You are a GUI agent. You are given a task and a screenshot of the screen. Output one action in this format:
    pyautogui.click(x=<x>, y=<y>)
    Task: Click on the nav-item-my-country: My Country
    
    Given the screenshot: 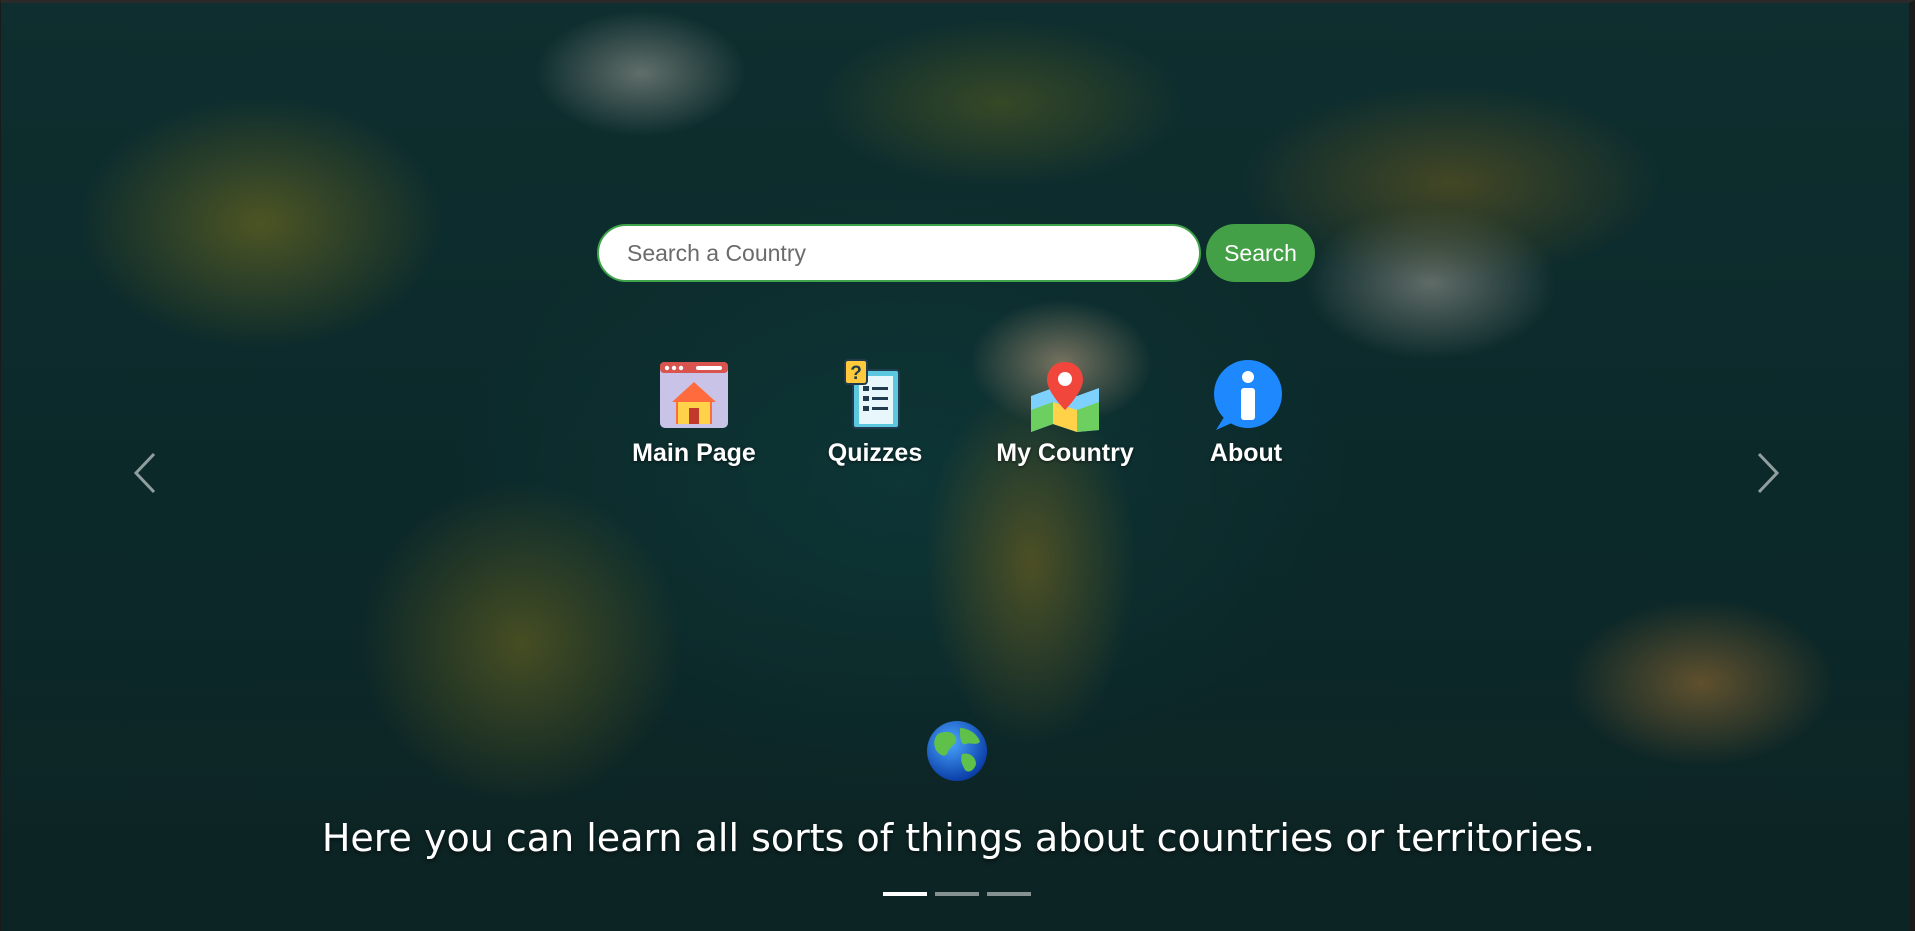 What is the action you would take?
    pyautogui.click(x=1065, y=413)
    